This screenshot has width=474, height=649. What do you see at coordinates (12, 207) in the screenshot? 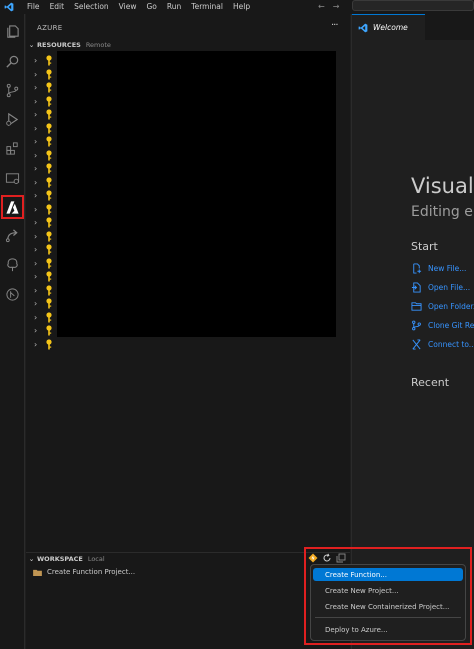
I see `azure-icon` at bounding box center [12, 207].